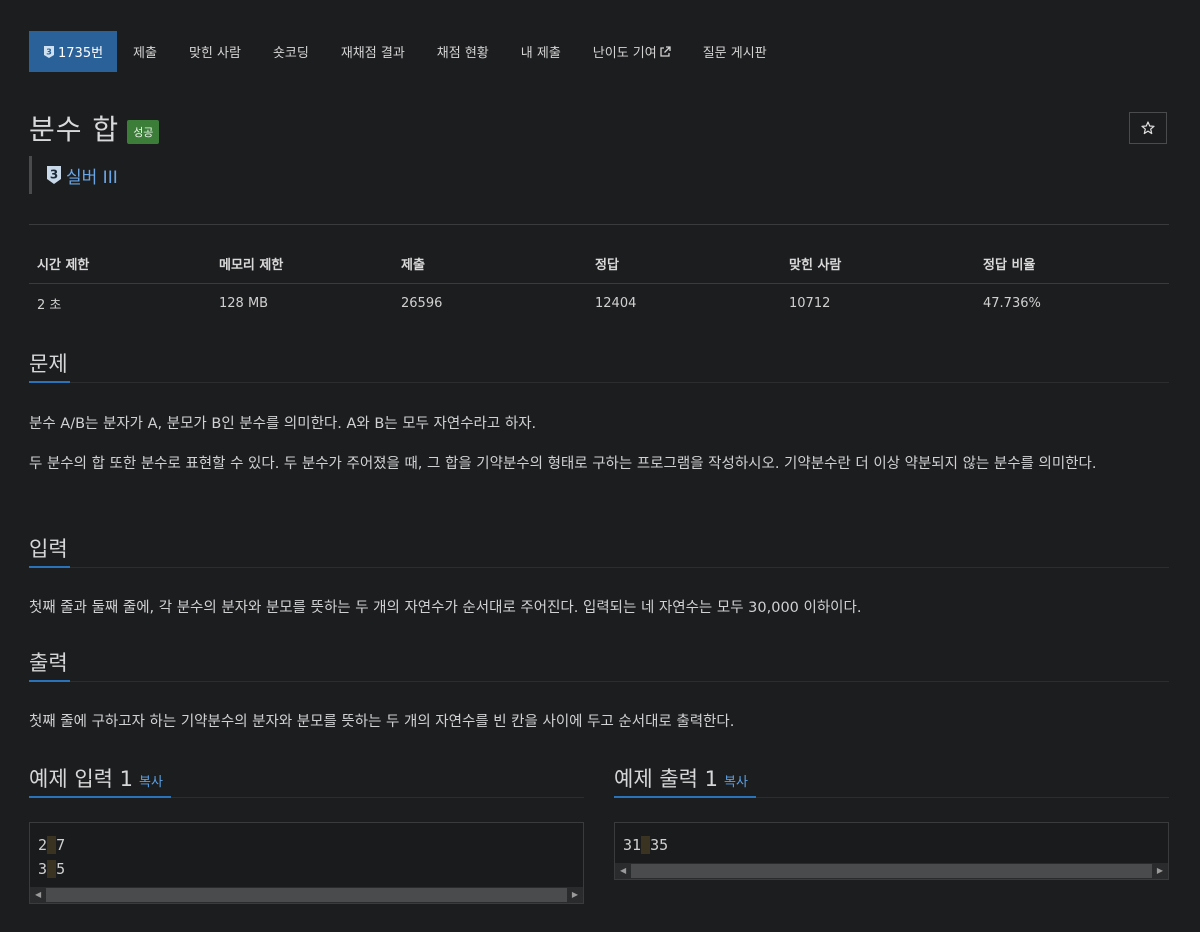 Image resolution: width=1200 pixels, height=932 pixels. I want to click on section-title: 예제 입력 1, so click(81, 779).